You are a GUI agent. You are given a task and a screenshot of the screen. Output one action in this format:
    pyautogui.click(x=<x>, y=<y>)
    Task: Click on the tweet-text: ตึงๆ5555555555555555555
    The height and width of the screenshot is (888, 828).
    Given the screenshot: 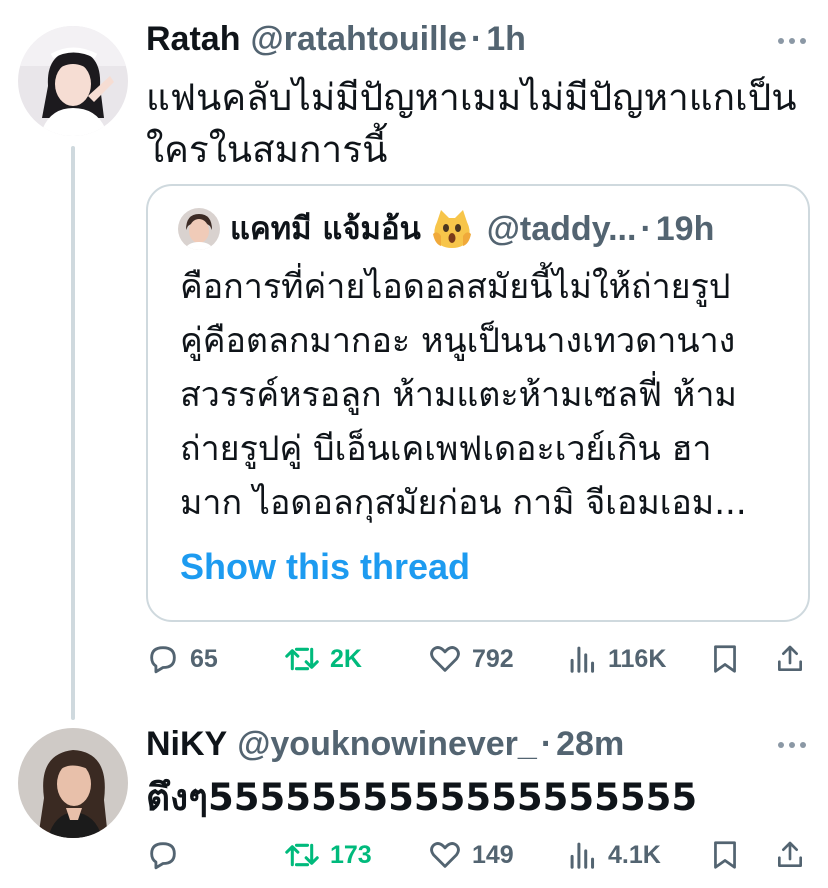 What is the action you would take?
    pyautogui.click(x=421, y=798)
    